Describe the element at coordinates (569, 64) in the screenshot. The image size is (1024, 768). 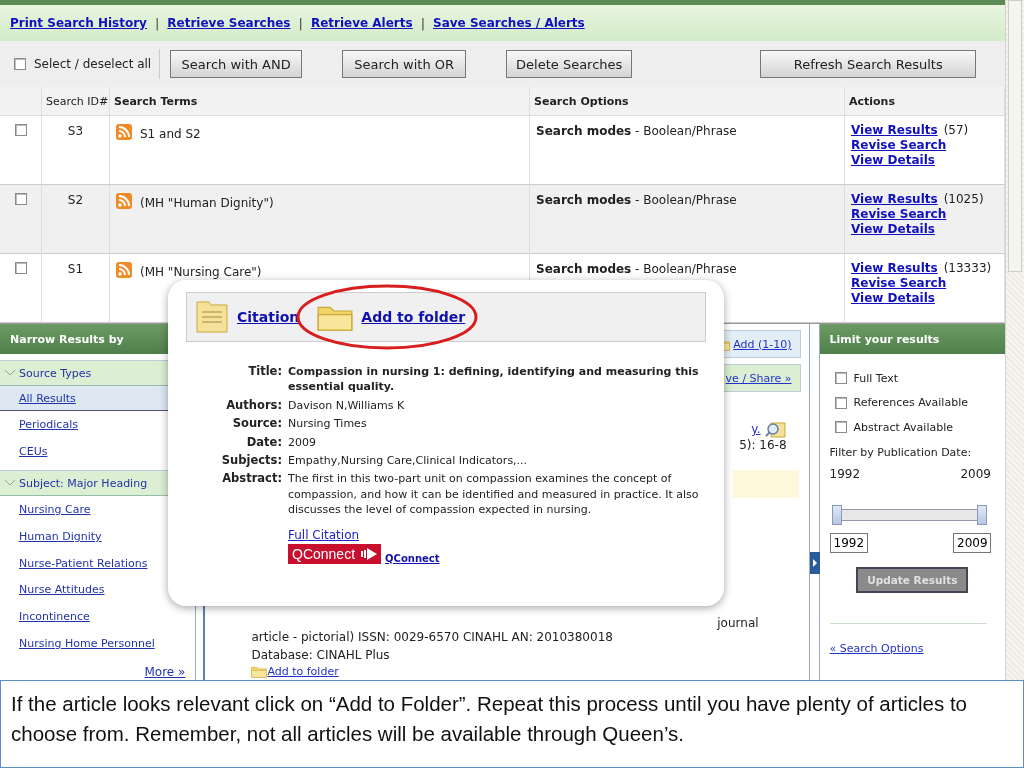
I see `toolbar-button: Delete Searches` at that location.